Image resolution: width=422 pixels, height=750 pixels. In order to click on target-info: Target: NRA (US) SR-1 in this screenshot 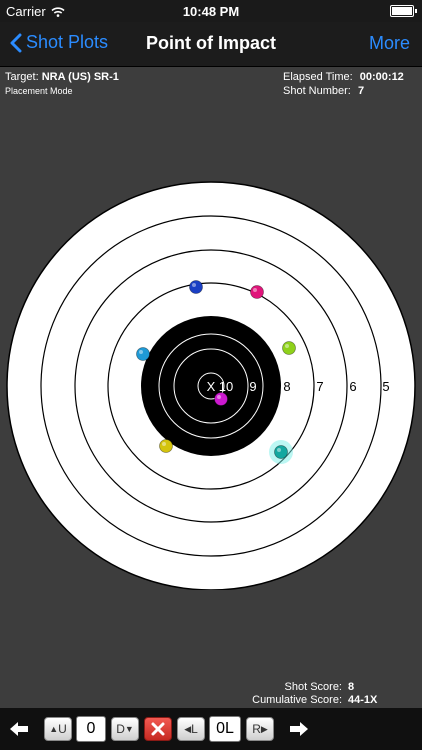, I will do `click(62, 77)`.